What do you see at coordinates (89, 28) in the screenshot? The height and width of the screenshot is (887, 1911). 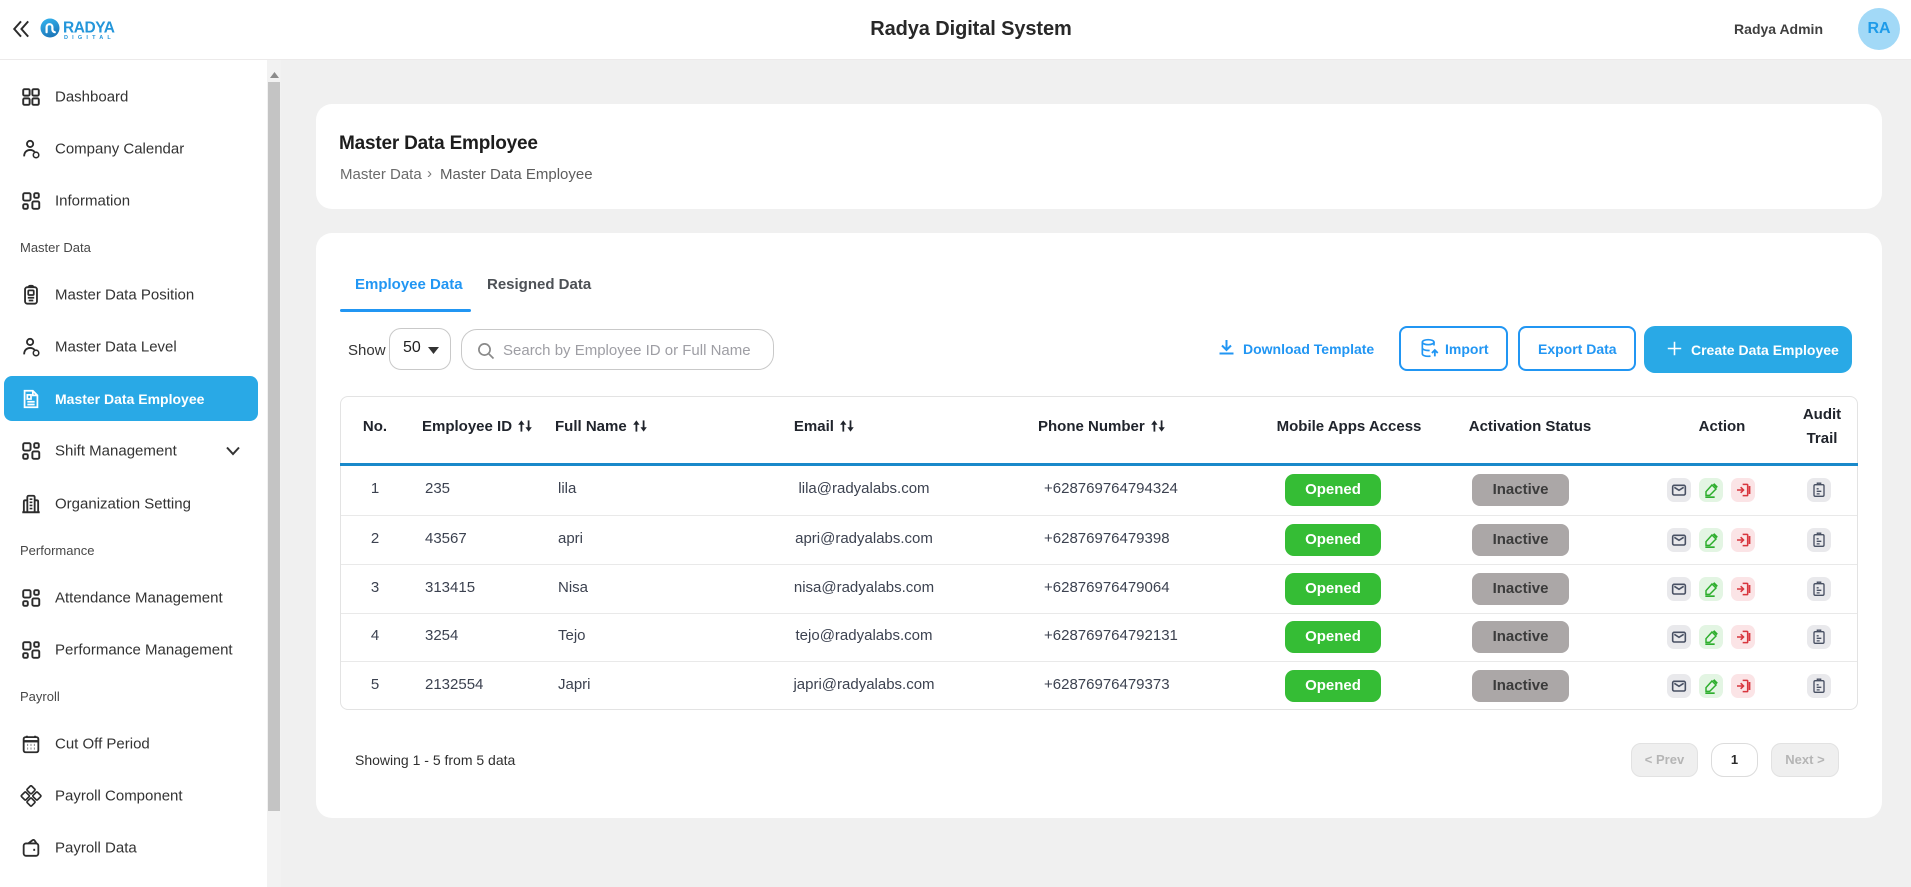 I see `svg-text: RADYA` at bounding box center [89, 28].